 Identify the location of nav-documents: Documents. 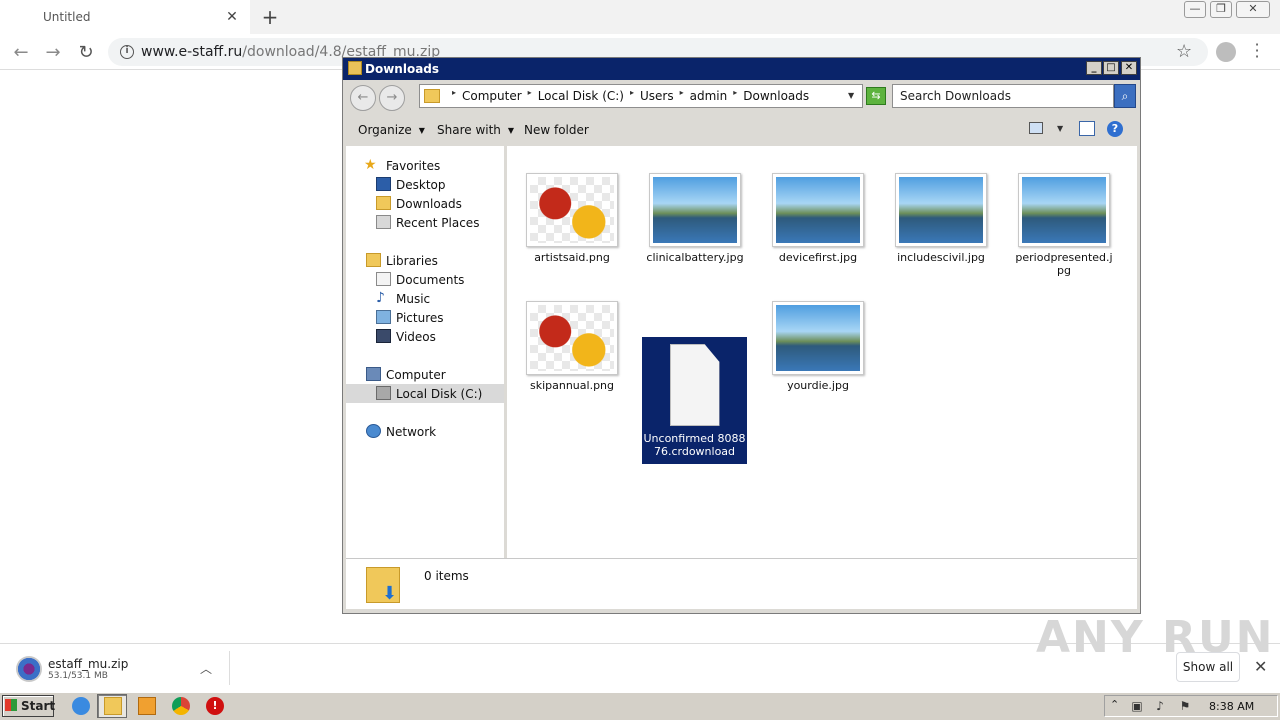
(425, 279).